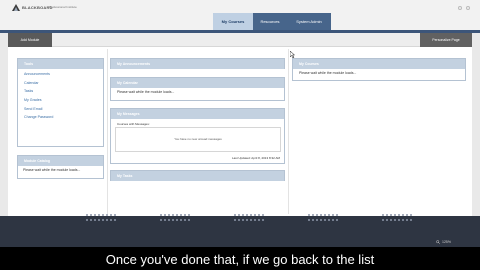 The height and width of the screenshot is (270, 480). What do you see at coordinates (60, 85) in the screenshot?
I see `tools-link-calendar: Calendar` at bounding box center [60, 85].